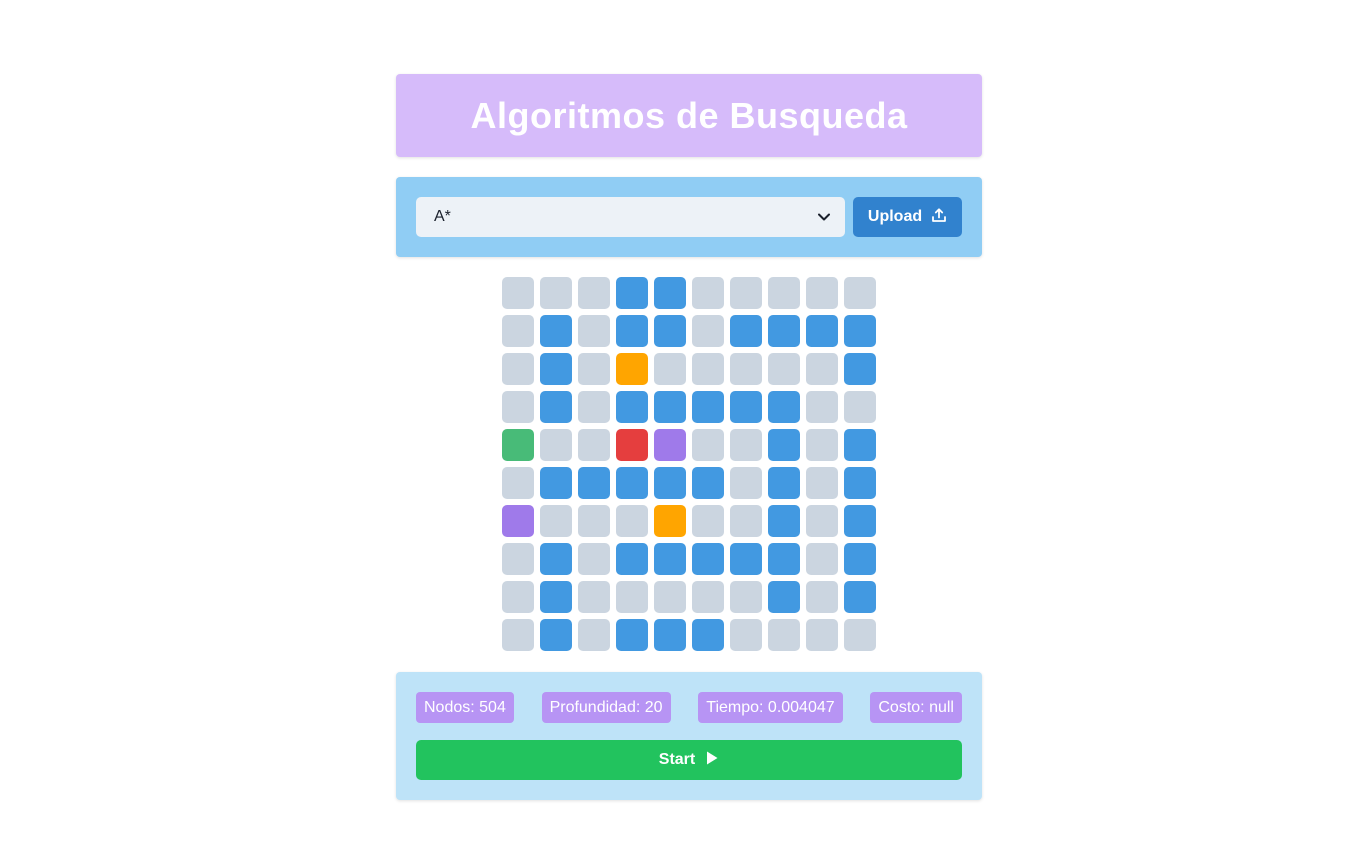 The width and height of the screenshot is (1368, 847). I want to click on grid-cell-start, so click(518, 445).